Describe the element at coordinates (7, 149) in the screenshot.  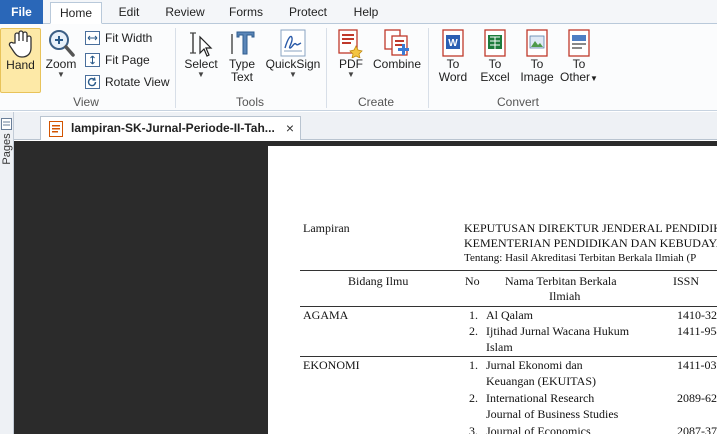
I see `pages-panel-label: Pages` at that location.